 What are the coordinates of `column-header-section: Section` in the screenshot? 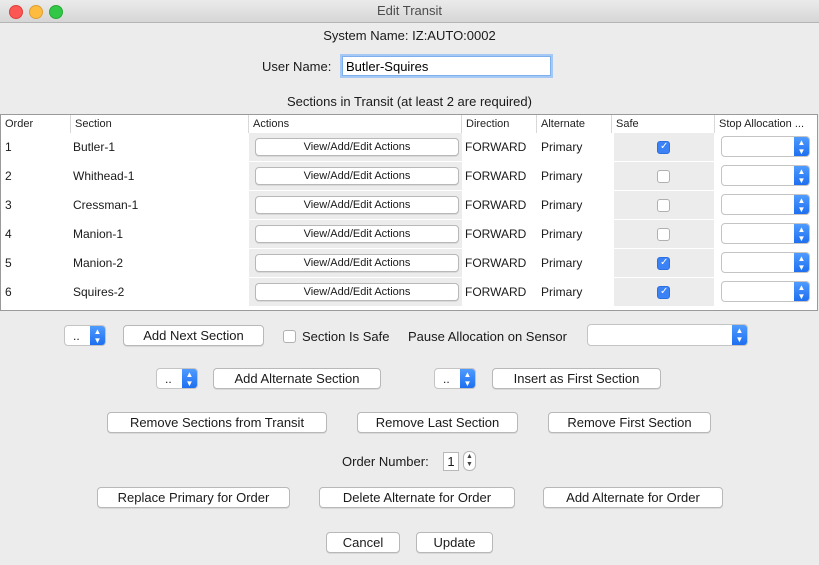 It's located at (160, 124).